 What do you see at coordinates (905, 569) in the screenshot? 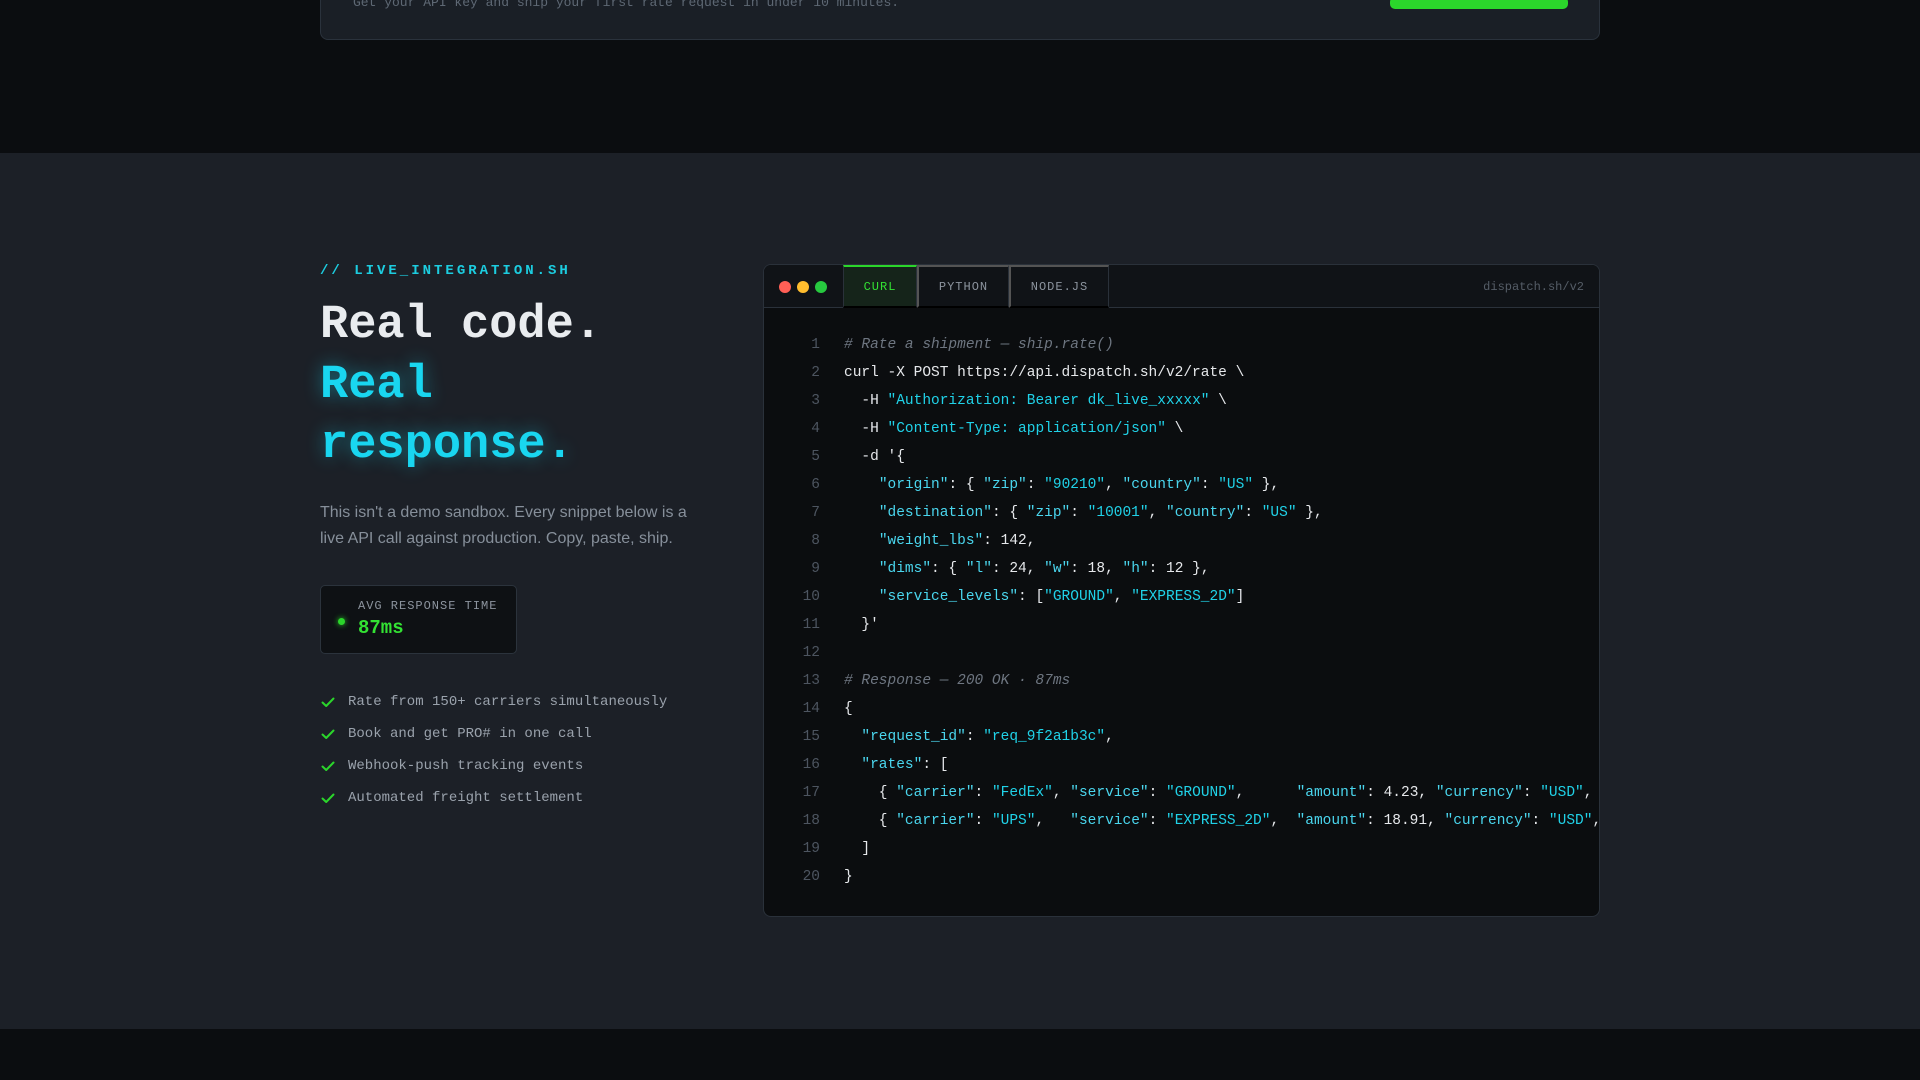
I see `code-token: "dims"` at bounding box center [905, 569].